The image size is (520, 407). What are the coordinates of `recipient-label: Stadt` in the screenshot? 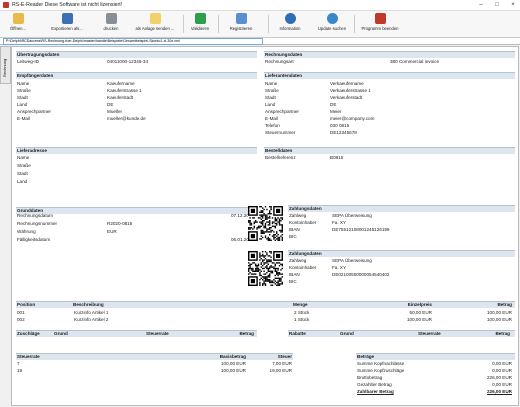 It's located at (22, 97).